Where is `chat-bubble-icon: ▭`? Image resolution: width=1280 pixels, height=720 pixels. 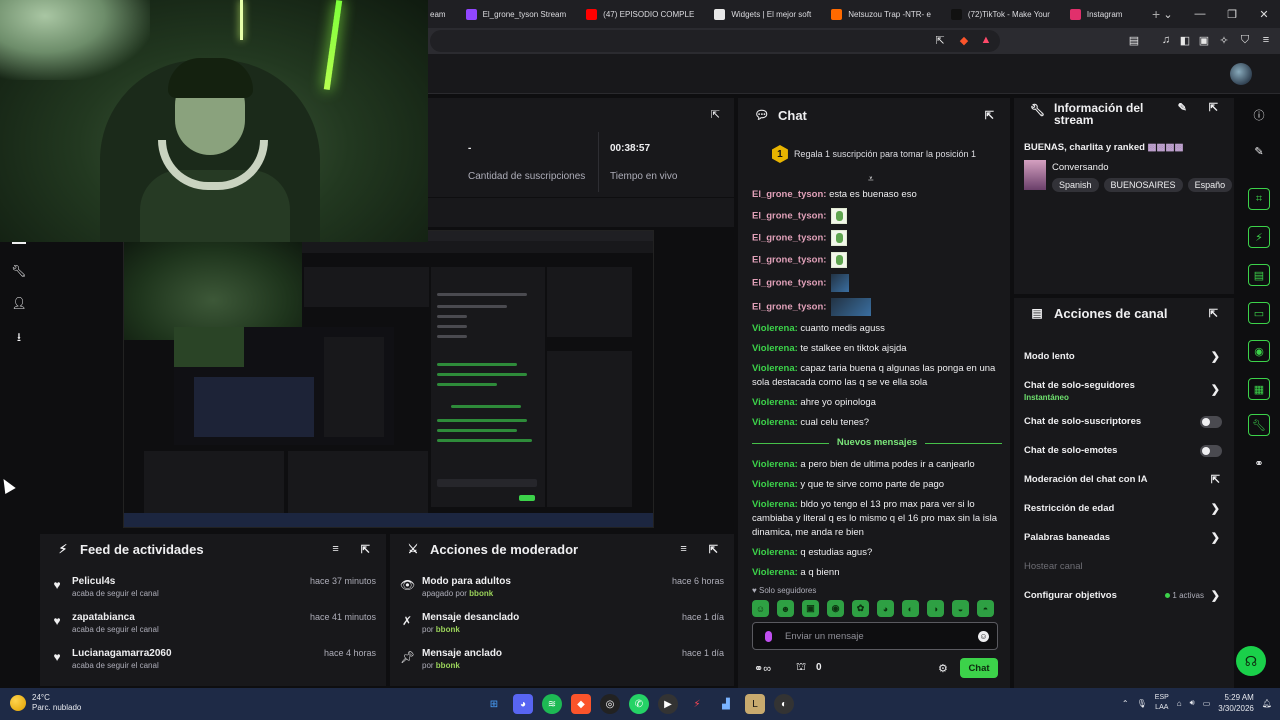
chat-bubble-icon: ▭ is located at coordinates (1259, 313).